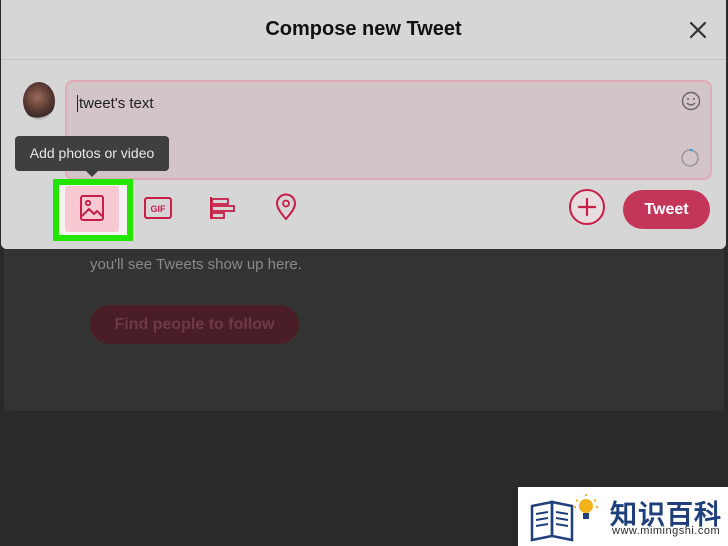 This screenshot has width=728, height=546. I want to click on empty-timeline-text: you'll see Tweets show up here., so click(196, 264).